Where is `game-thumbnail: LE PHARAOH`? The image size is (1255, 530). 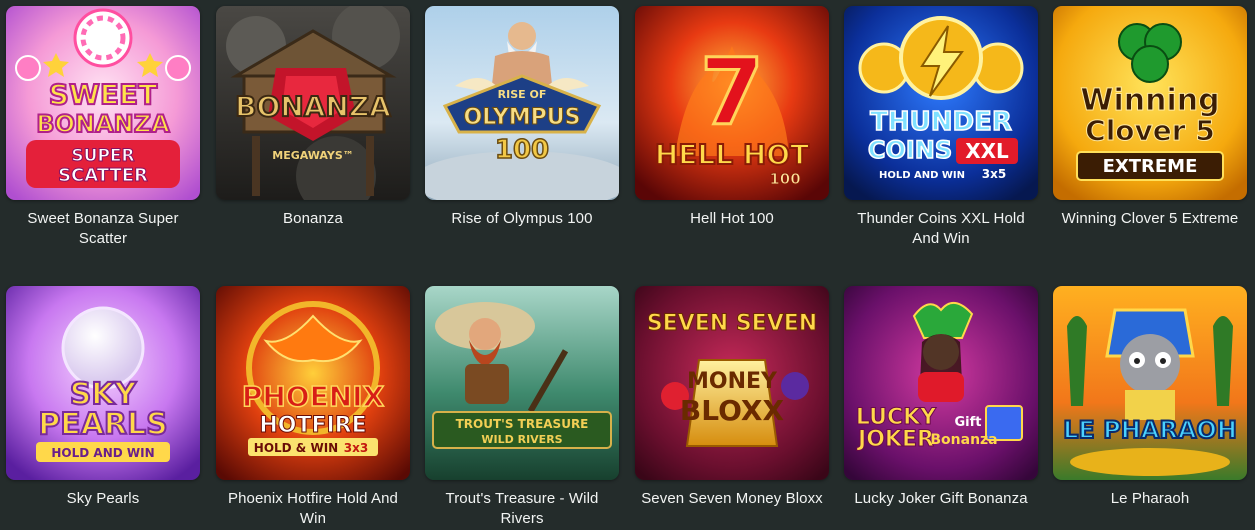
game-thumbnail: LE PHARAOH is located at coordinates (1150, 383).